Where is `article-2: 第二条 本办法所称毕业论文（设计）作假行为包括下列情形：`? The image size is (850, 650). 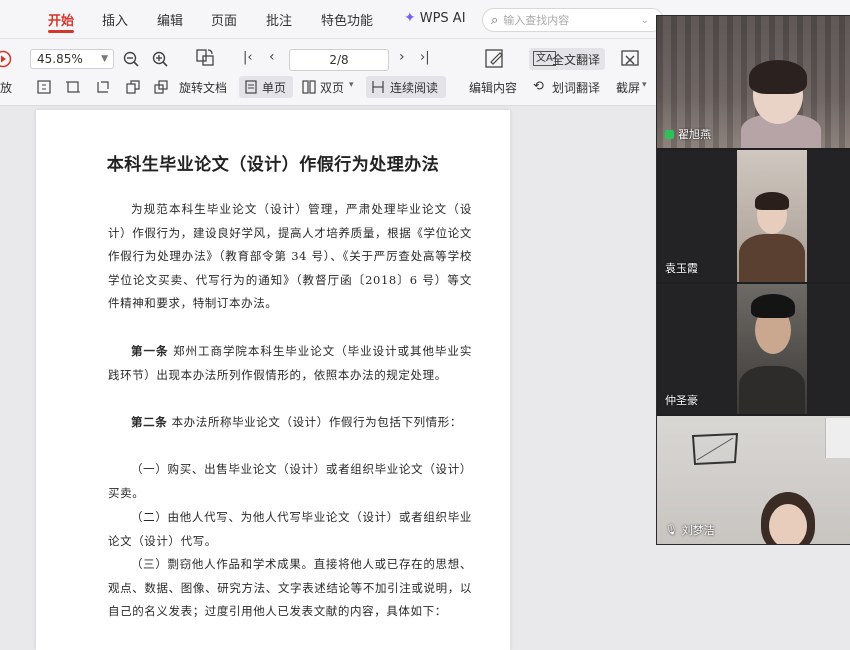 article-2: 第二条 本办法所称毕业论文（设计）作假行为包括下列情形： is located at coordinates (290, 423).